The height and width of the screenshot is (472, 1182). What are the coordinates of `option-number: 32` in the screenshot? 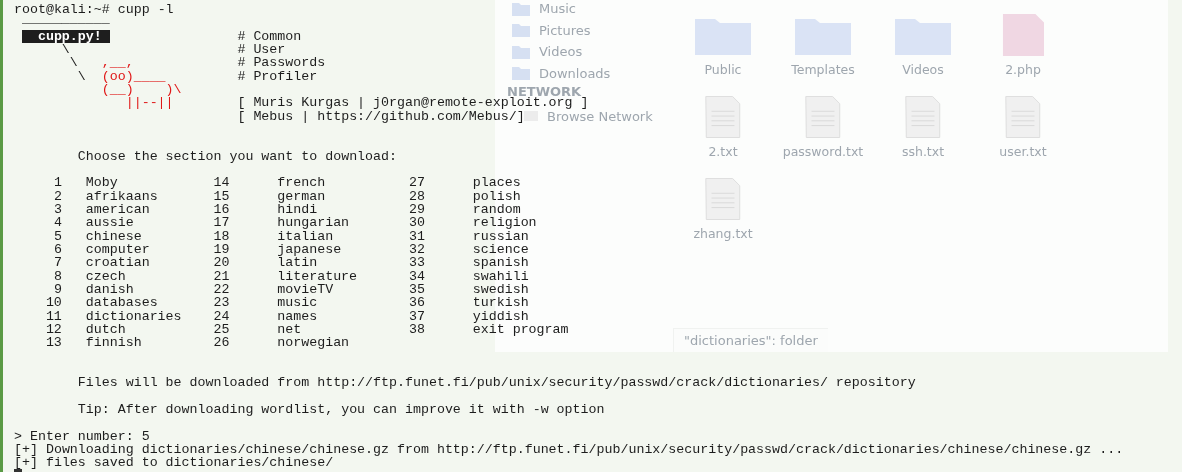 It's located at (416, 249).